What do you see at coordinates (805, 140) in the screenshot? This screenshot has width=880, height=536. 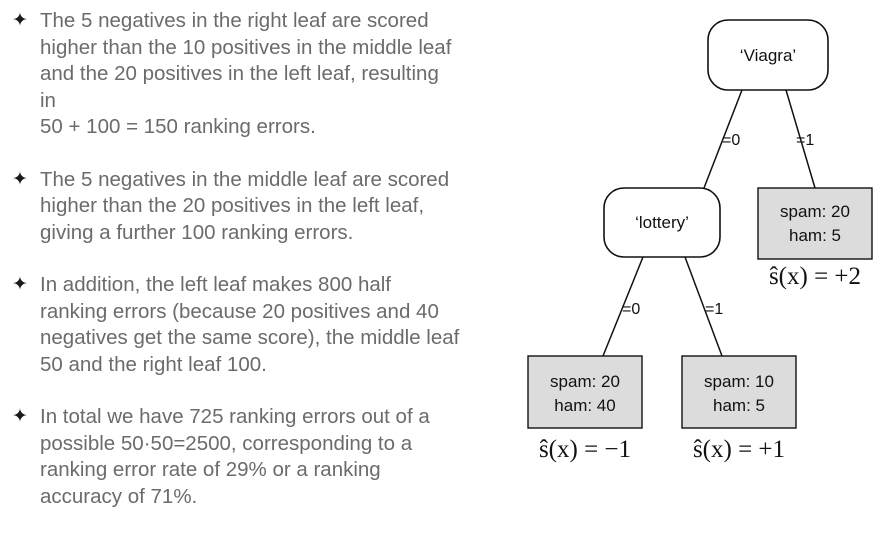 I see `edge-label-root-right: =1` at bounding box center [805, 140].